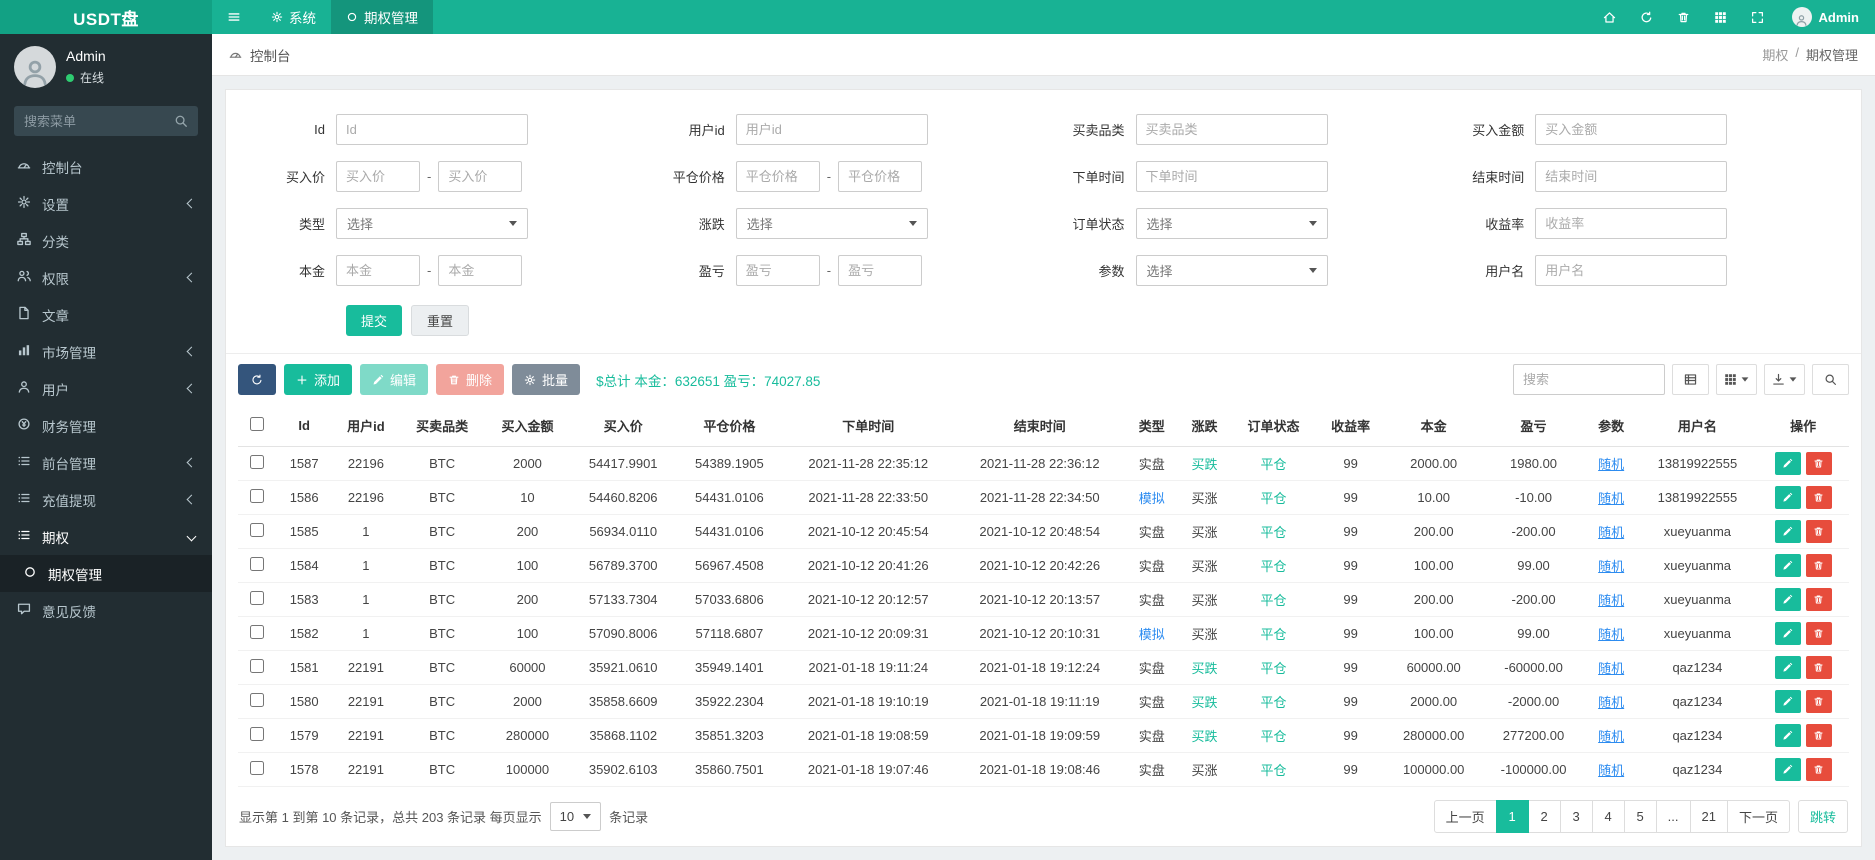  Describe the element at coordinates (1830, 379) in the screenshot. I see `search-toggle-button` at that location.